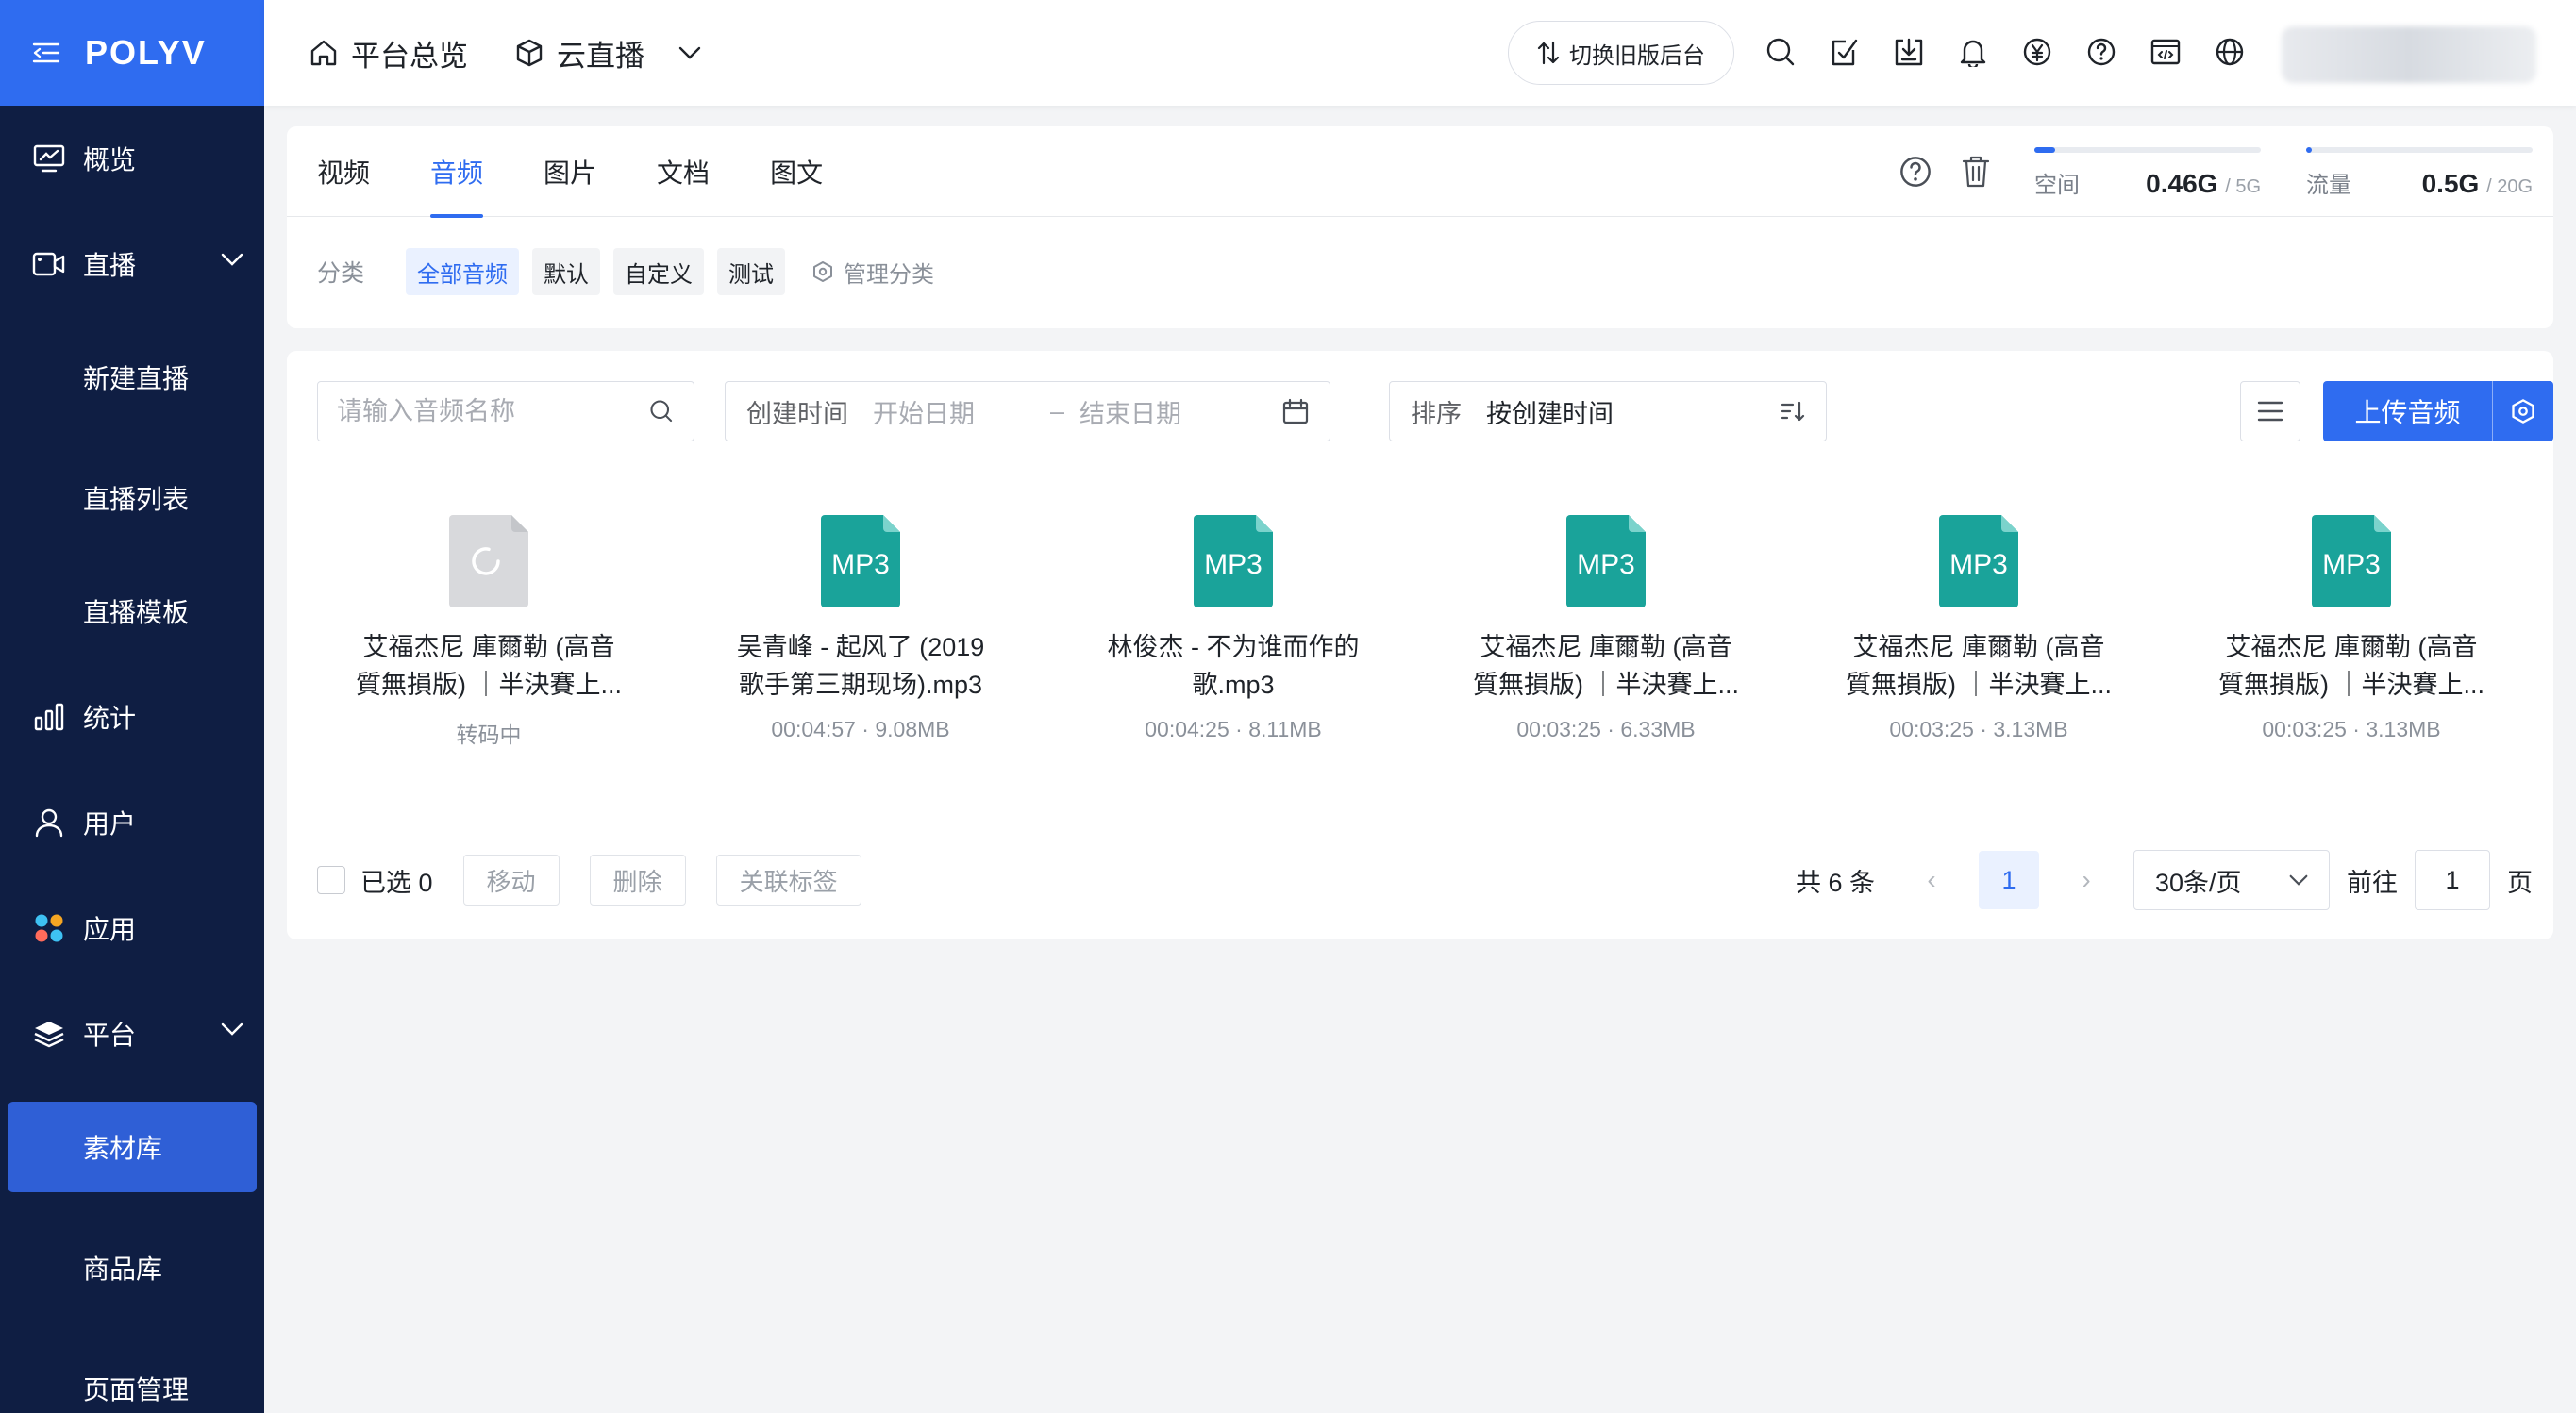  What do you see at coordinates (1164, 412) in the screenshot?
I see `end-date-input: 结束日期` at bounding box center [1164, 412].